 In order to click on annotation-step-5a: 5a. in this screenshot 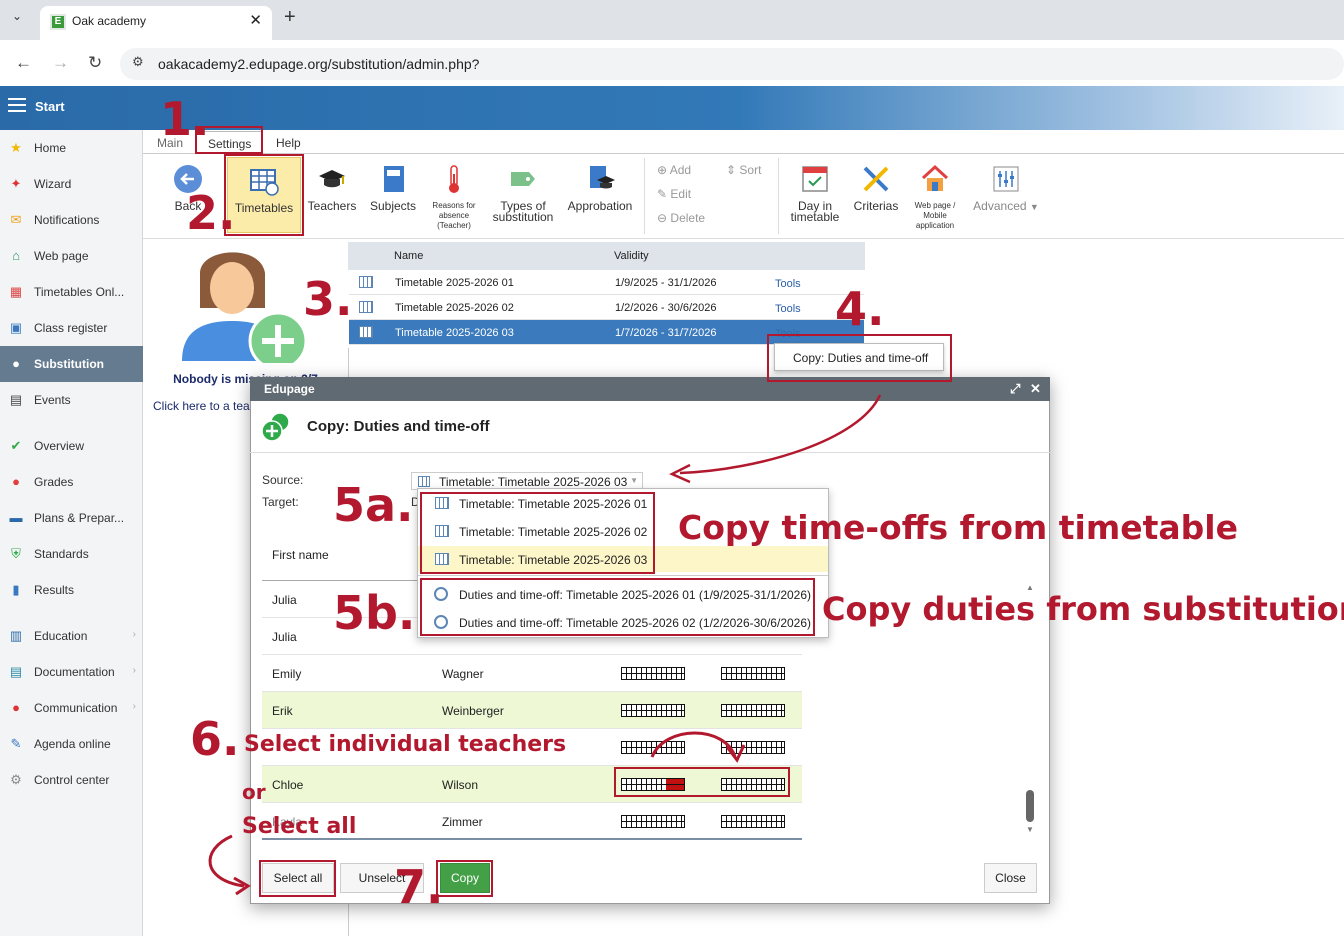, I will do `click(373, 505)`.